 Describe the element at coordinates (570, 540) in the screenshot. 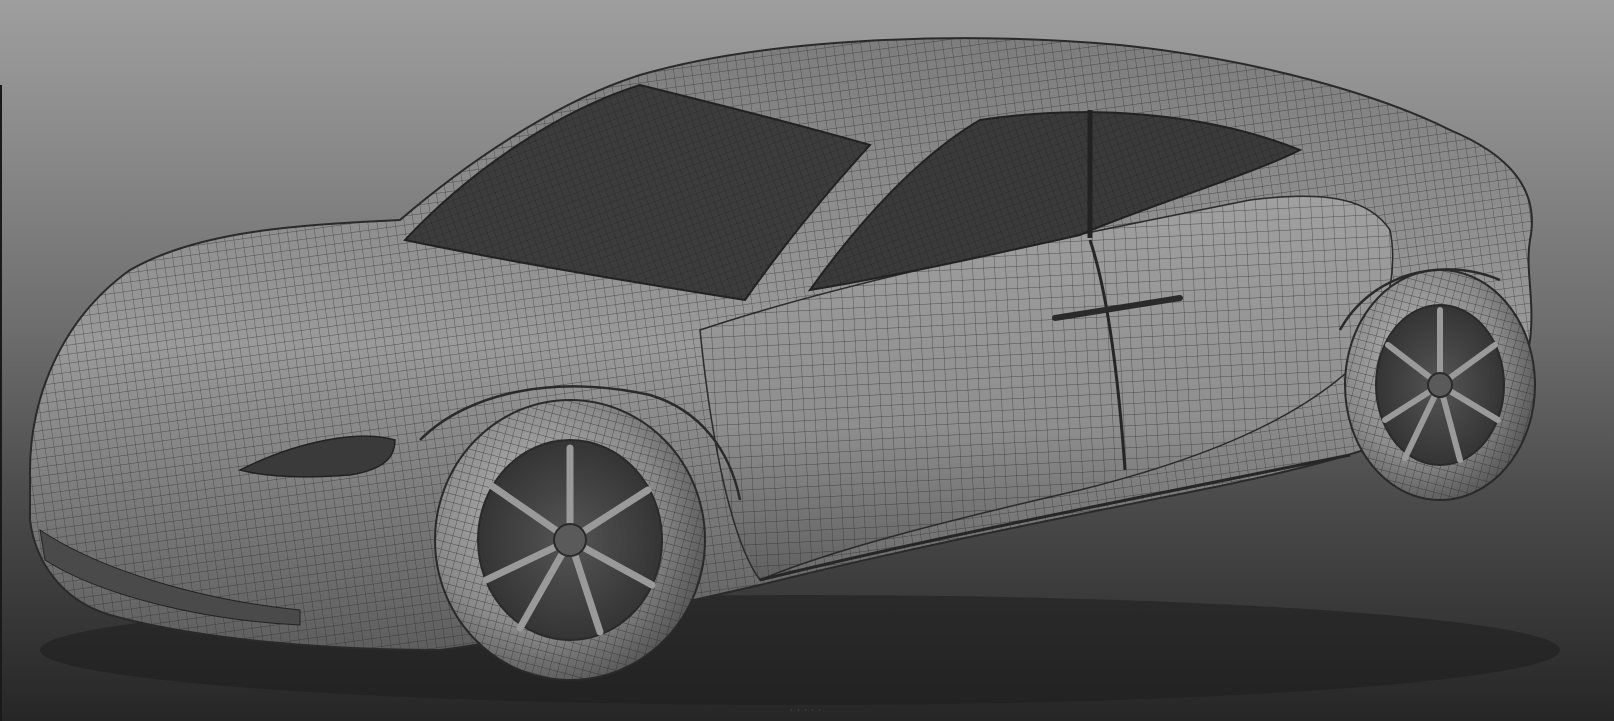

I see `front-wheel` at that location.